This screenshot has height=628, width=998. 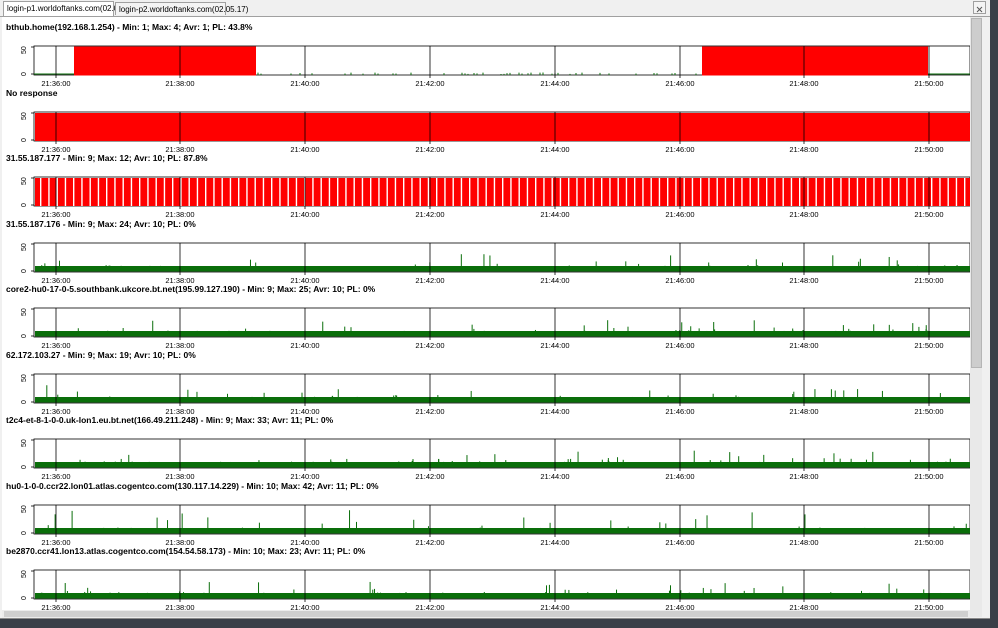 I want to click on close-tab-button, so click(x=979, y=7).